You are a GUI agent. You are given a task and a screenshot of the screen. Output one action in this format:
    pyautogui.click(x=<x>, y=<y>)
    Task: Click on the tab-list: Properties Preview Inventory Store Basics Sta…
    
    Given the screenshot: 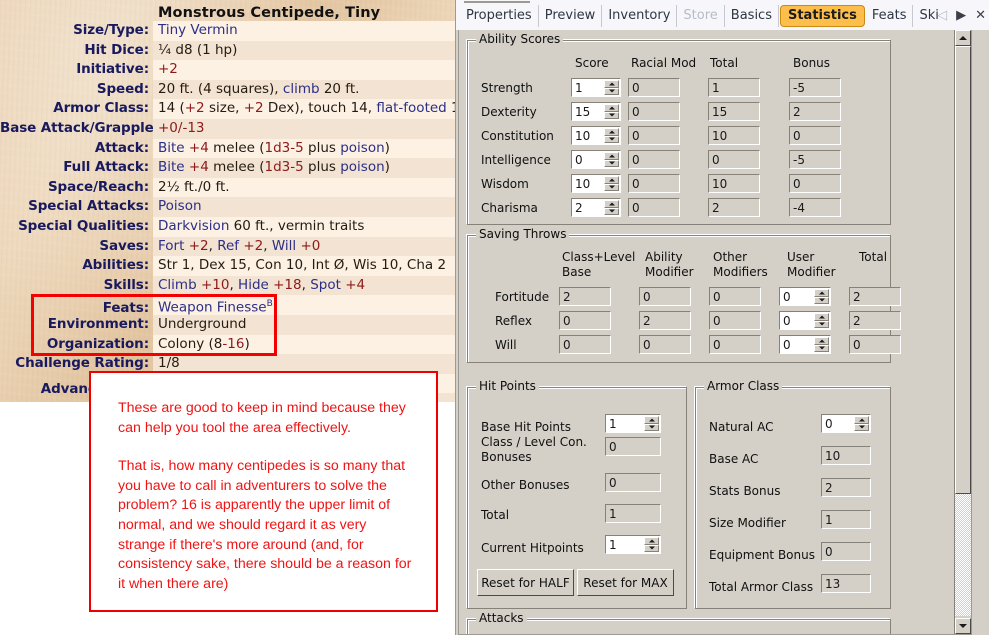 What is the action you would take?
    pyautogui.click(x=700, y=16)
    